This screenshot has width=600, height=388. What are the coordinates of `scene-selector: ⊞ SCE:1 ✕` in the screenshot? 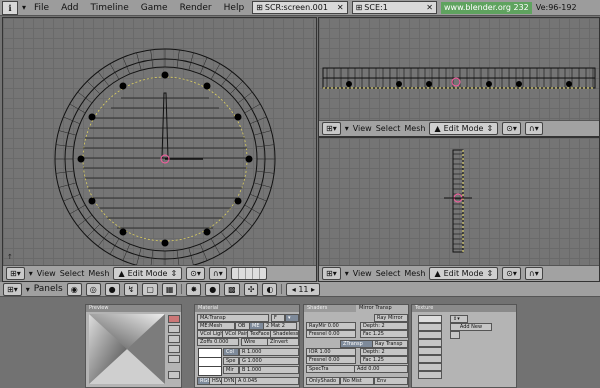 It's located at (394, 7).